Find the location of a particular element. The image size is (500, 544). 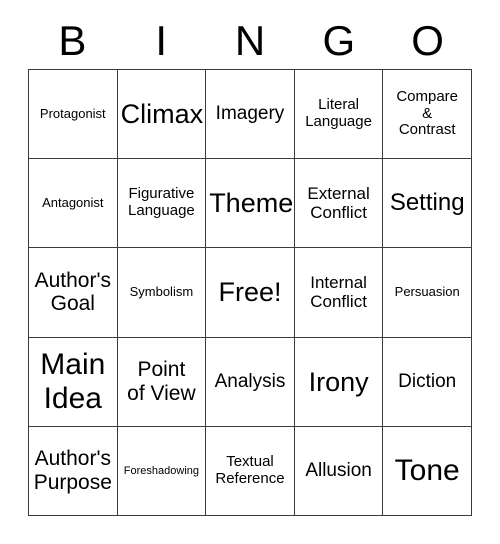

bingo-cell-label: Main Idea is located at coordinates (73, 381).